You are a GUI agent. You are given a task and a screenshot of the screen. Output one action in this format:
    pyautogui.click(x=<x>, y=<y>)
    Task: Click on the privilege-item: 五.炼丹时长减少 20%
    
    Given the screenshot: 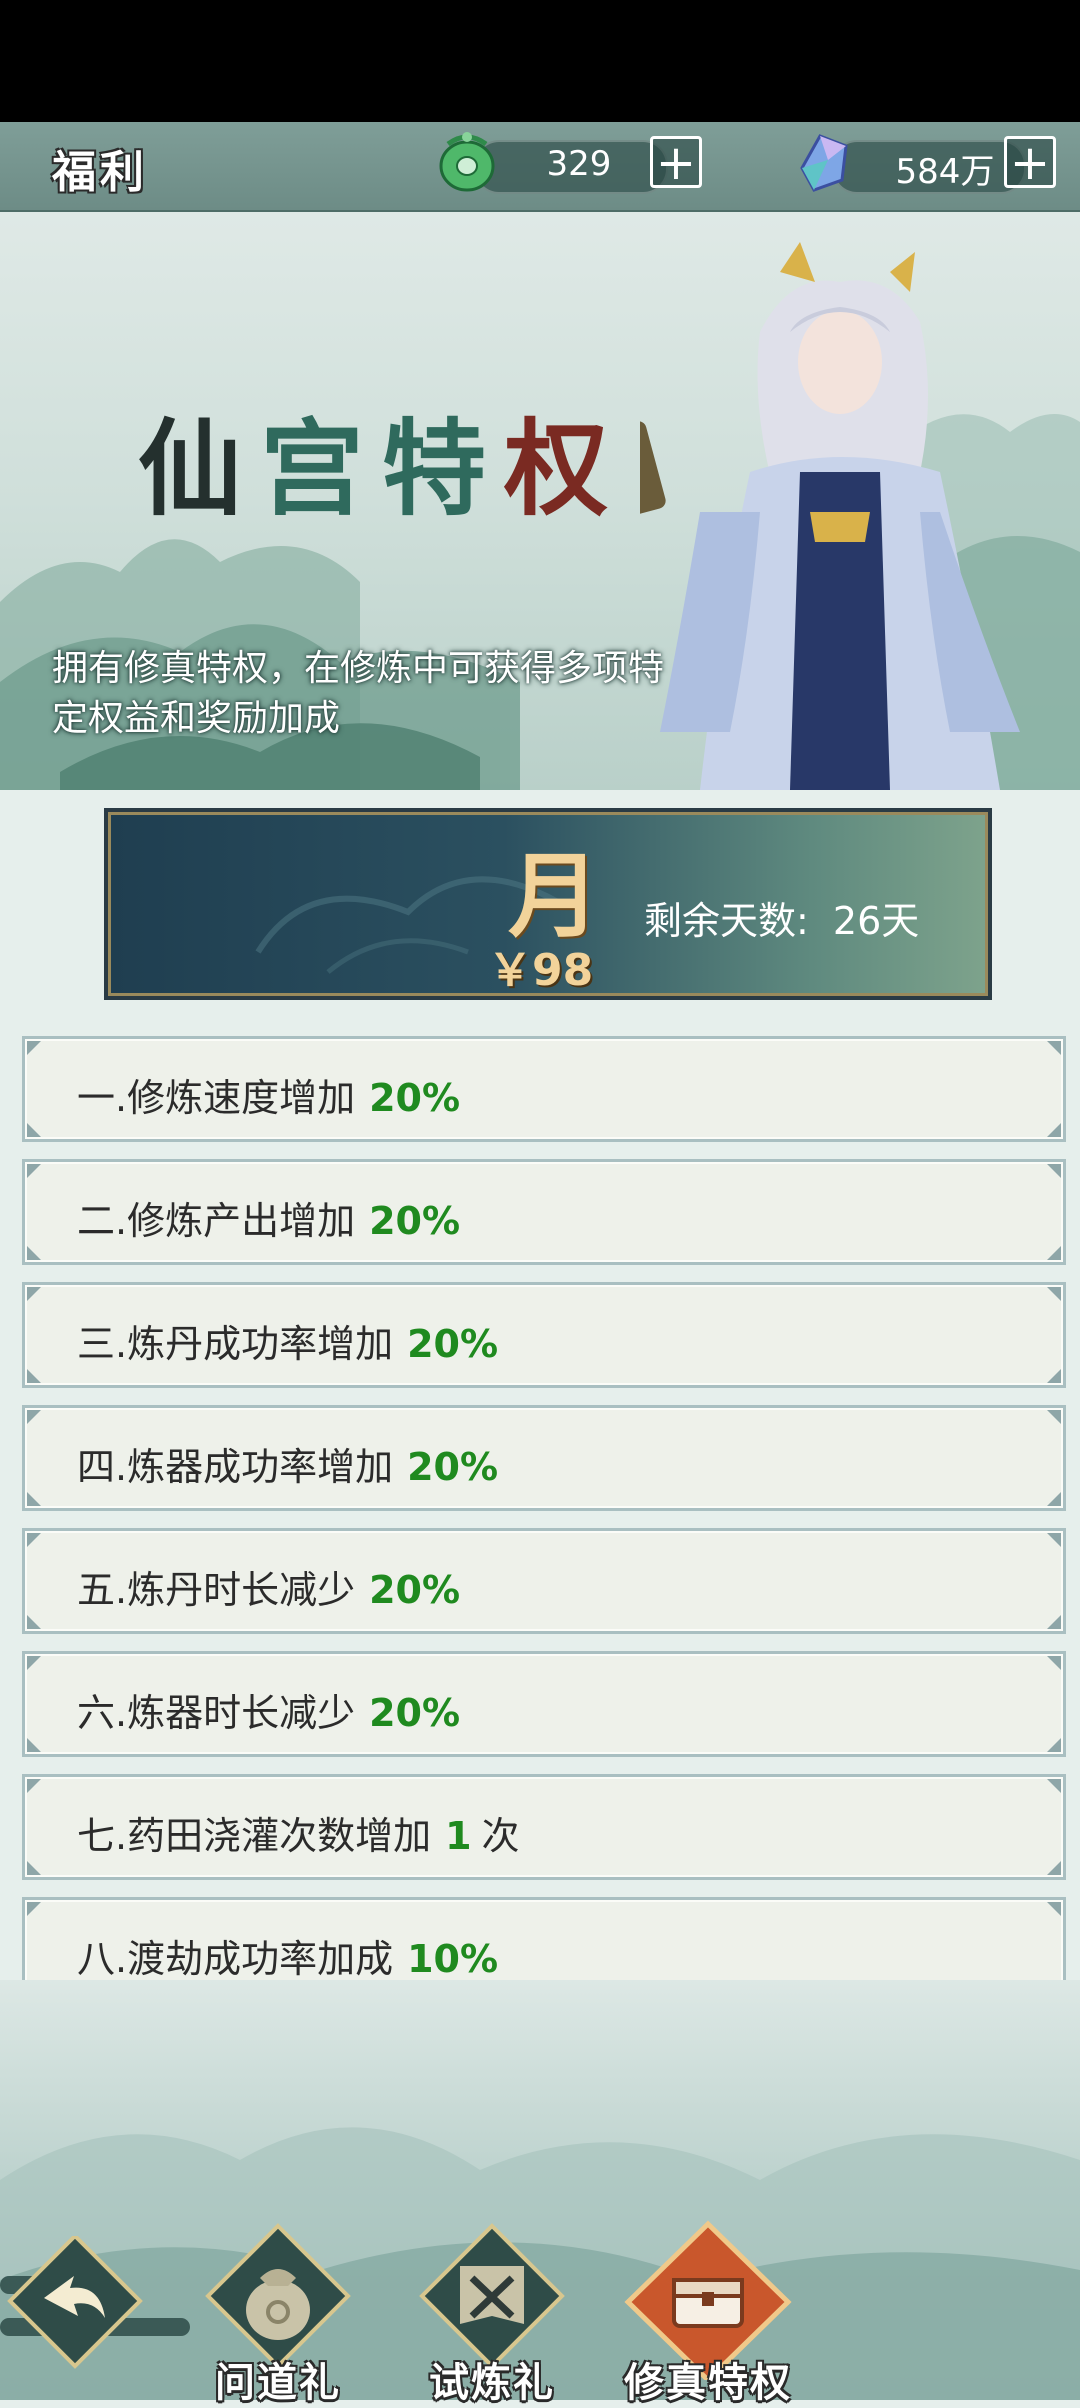 What is the action you would take?
    pyautogui.click(x=544, y=1581)
    